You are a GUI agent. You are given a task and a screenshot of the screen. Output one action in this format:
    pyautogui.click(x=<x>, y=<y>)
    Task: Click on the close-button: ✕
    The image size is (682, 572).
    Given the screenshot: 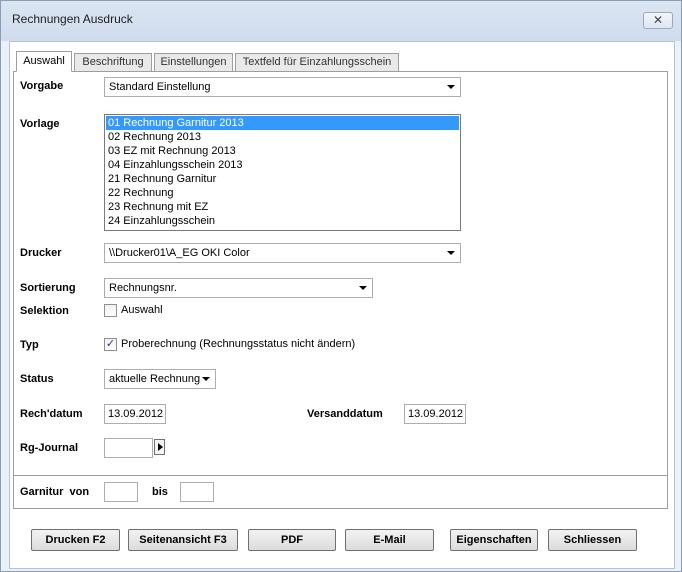 What is the action you would take?
    pyautogui.click(x=658, y=20)
    